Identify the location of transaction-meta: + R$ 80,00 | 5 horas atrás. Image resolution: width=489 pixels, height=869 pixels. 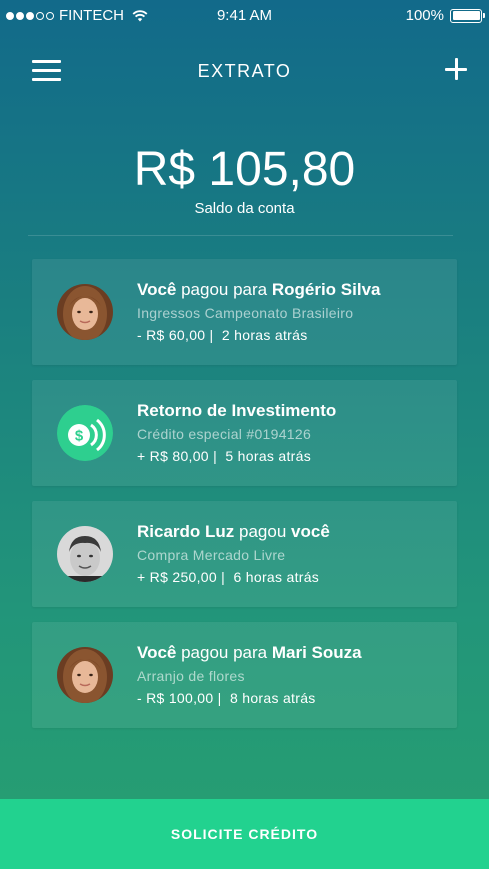
(293, 456).